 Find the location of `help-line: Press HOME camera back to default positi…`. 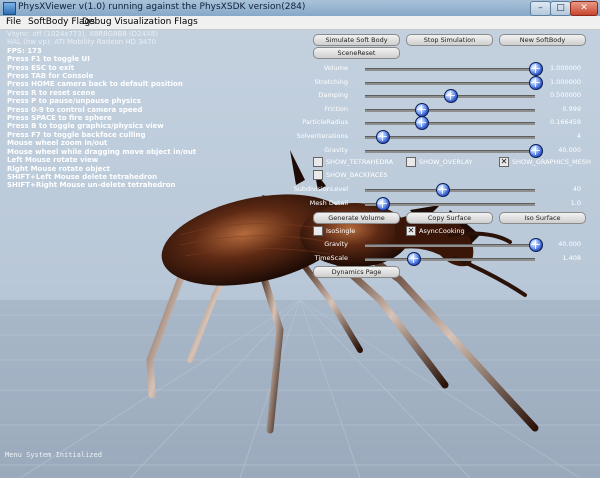

help-line: Press HOME camera back to default positi… is located at coordinates (95, 84).